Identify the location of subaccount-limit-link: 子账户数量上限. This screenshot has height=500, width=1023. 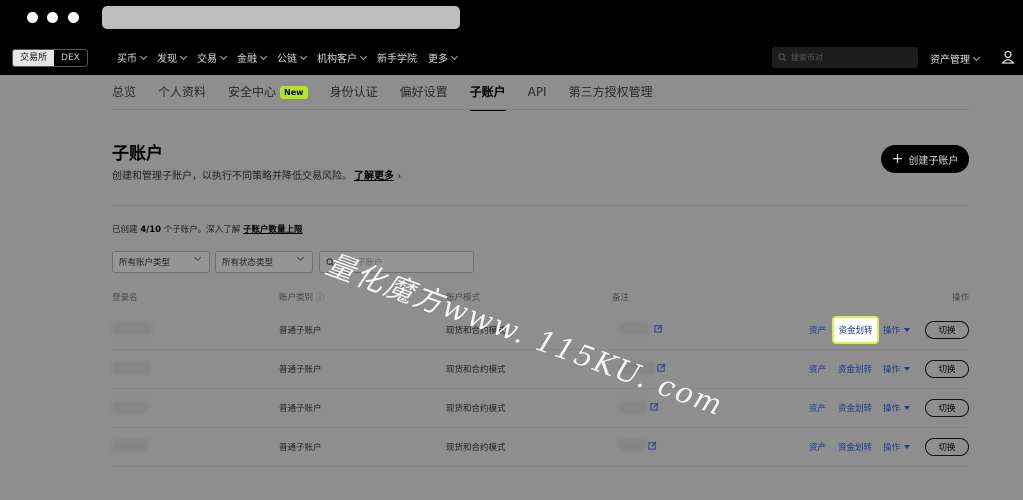
(273, 230).